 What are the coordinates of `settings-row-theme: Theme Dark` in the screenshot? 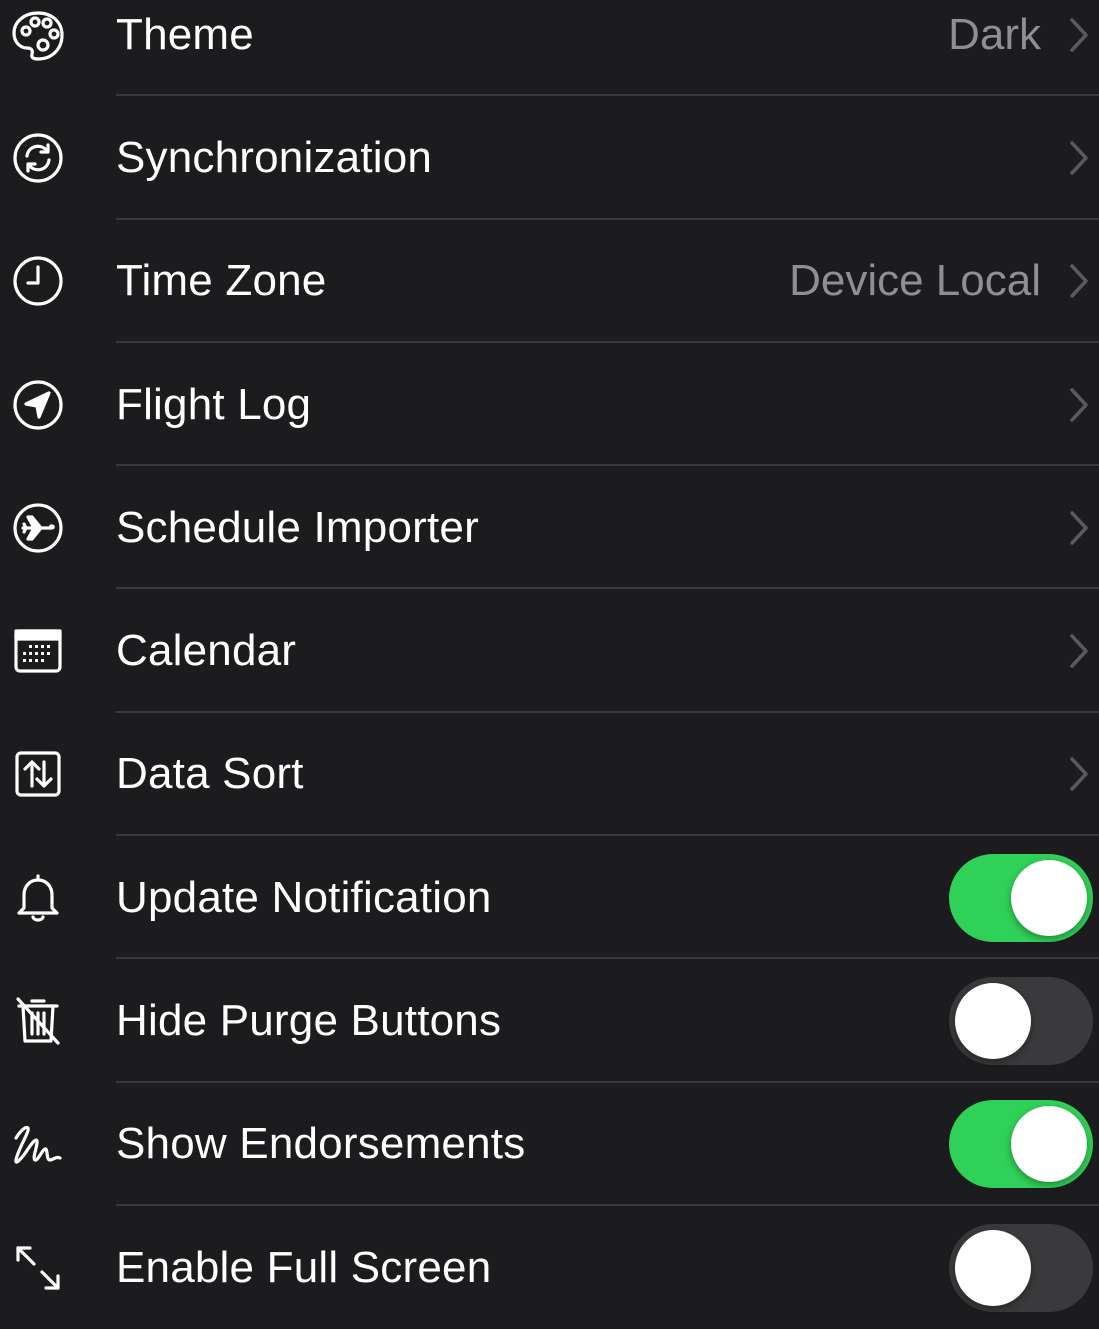 It's located at (549, 48).